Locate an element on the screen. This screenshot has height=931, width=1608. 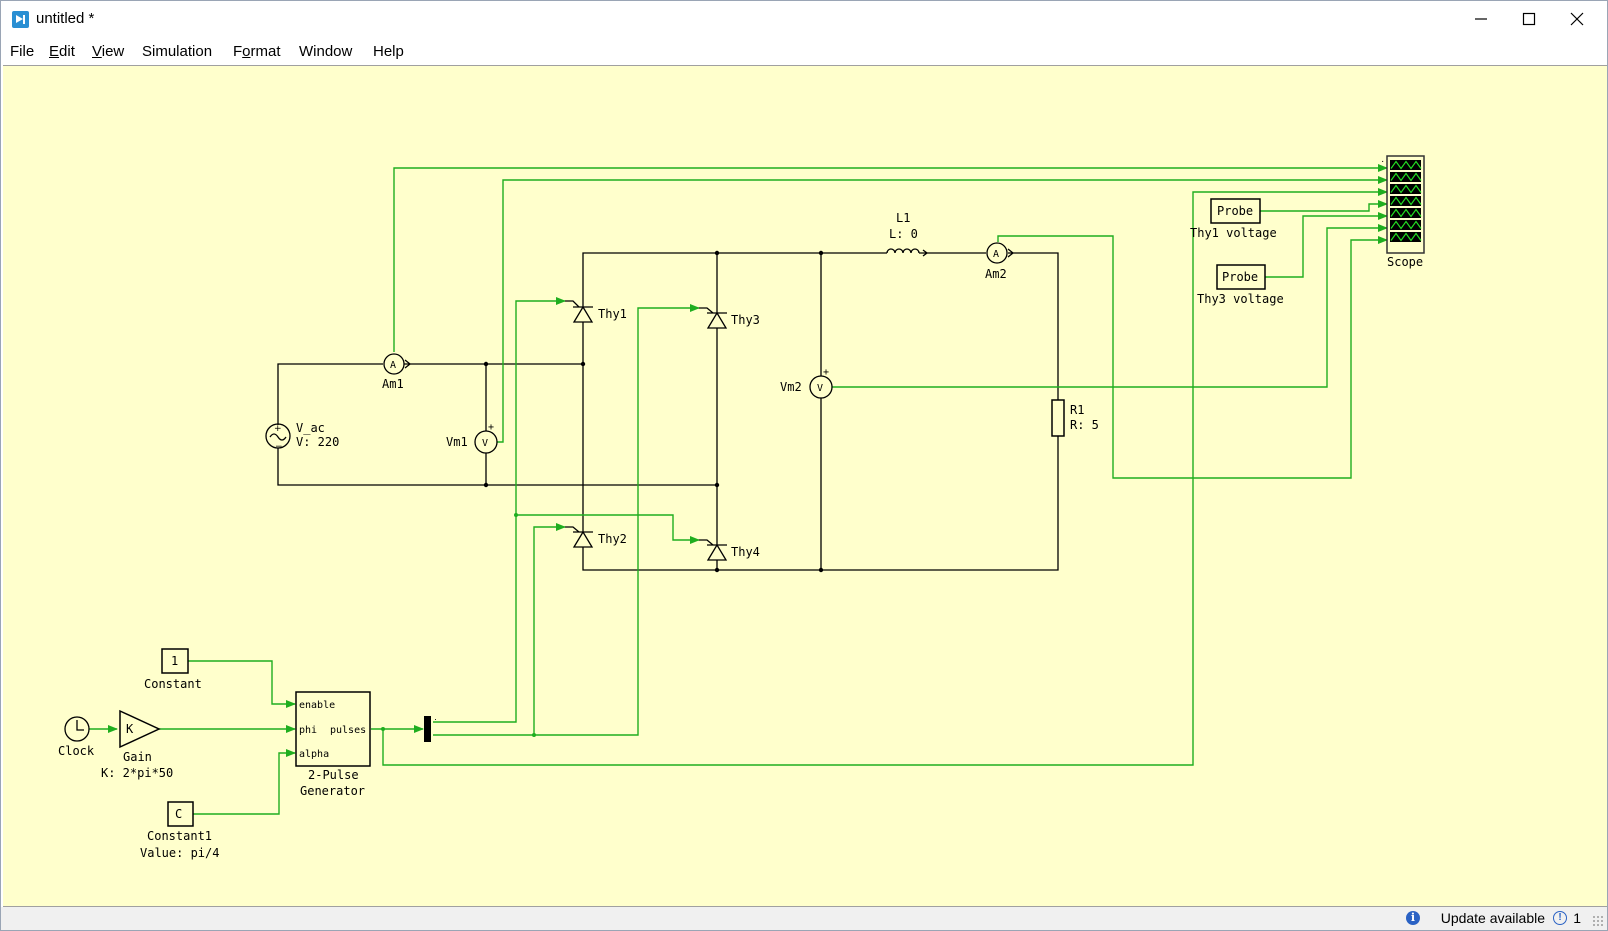
window-title: untitled * is located at coordinates (65, 18).